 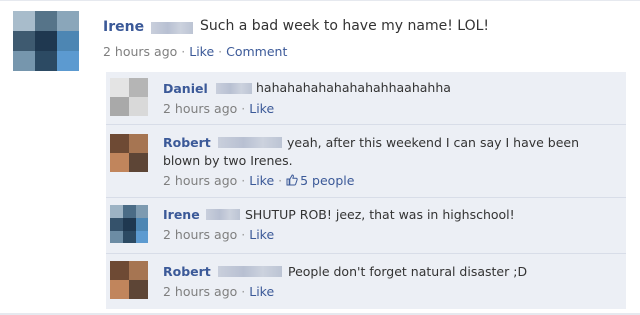 I want to click on avatar-irene-main, so click(x=46, y=41).